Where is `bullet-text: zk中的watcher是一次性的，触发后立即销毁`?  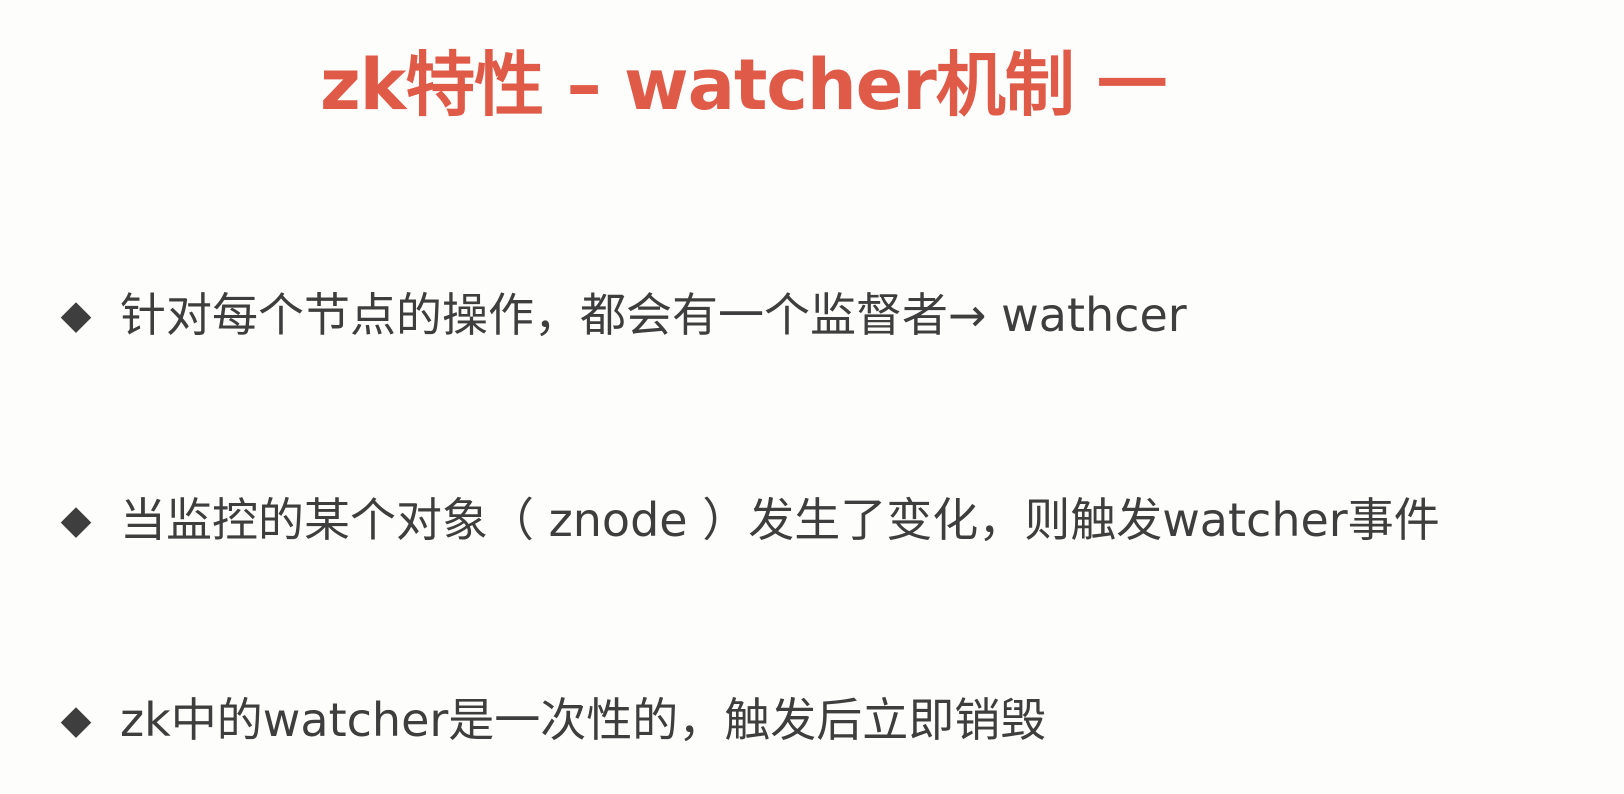 bullet-text: zk中的watcher是一次性的，触发后立即销毁 is located at coordinates (583, 720).